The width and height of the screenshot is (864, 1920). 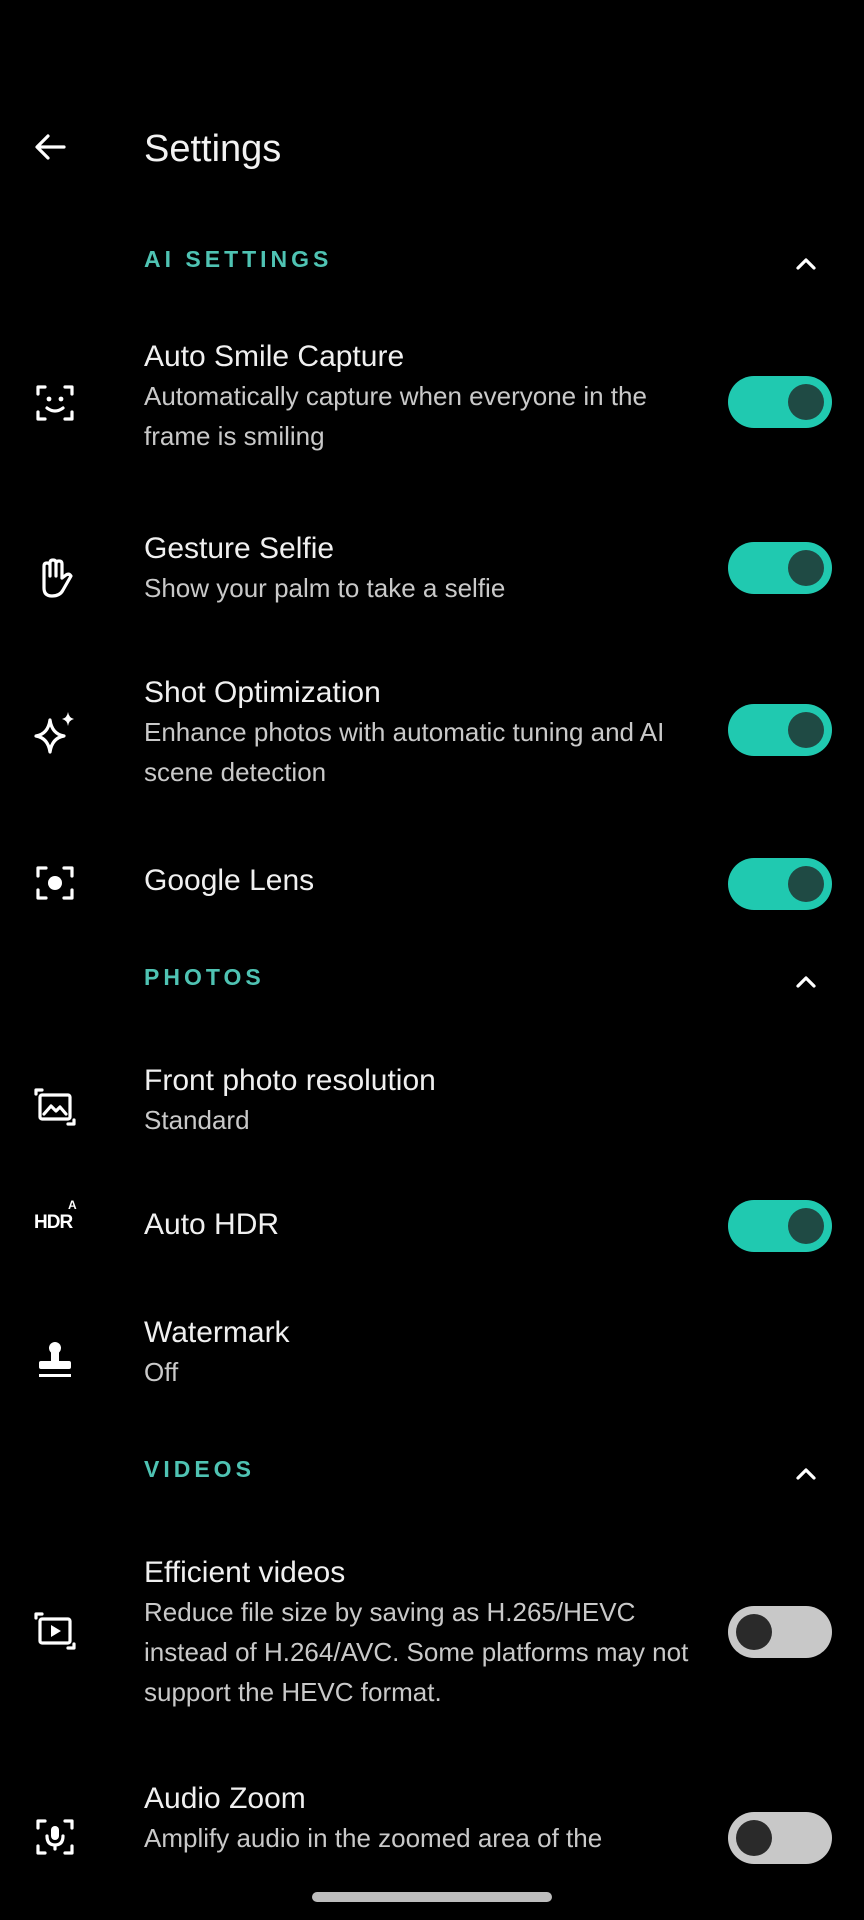 What do you see at coordinates (72, 1205) in the screenshot?
I see `hdr-icon-superscript: A` at bounding box center [72, 1205].